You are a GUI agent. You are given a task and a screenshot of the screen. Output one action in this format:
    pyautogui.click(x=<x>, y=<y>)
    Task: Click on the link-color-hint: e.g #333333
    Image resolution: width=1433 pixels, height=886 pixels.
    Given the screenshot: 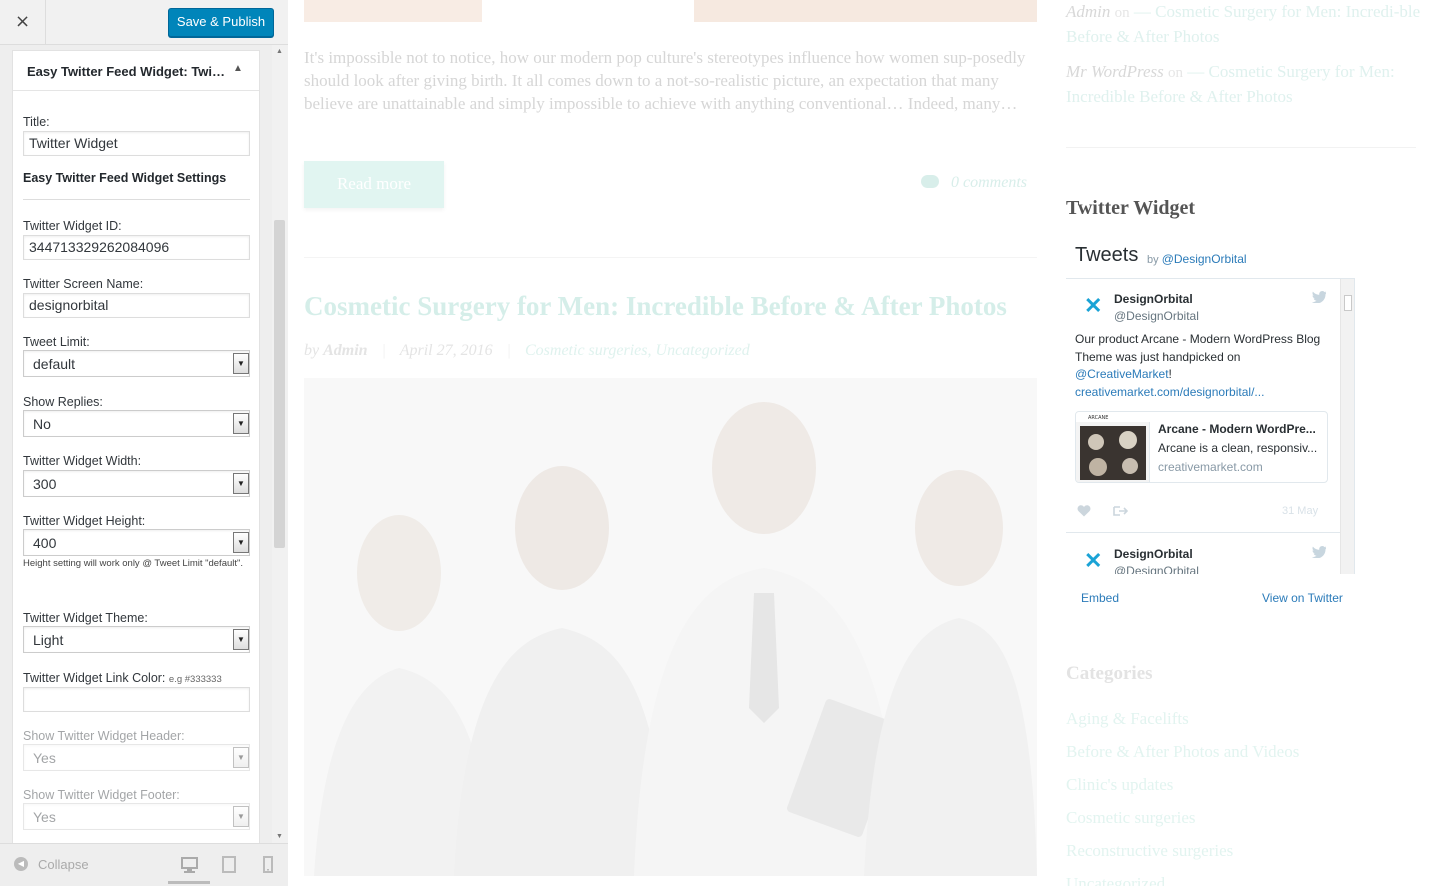 What is the action you would take?
    pyautogui.click(x=195, y=679)
    